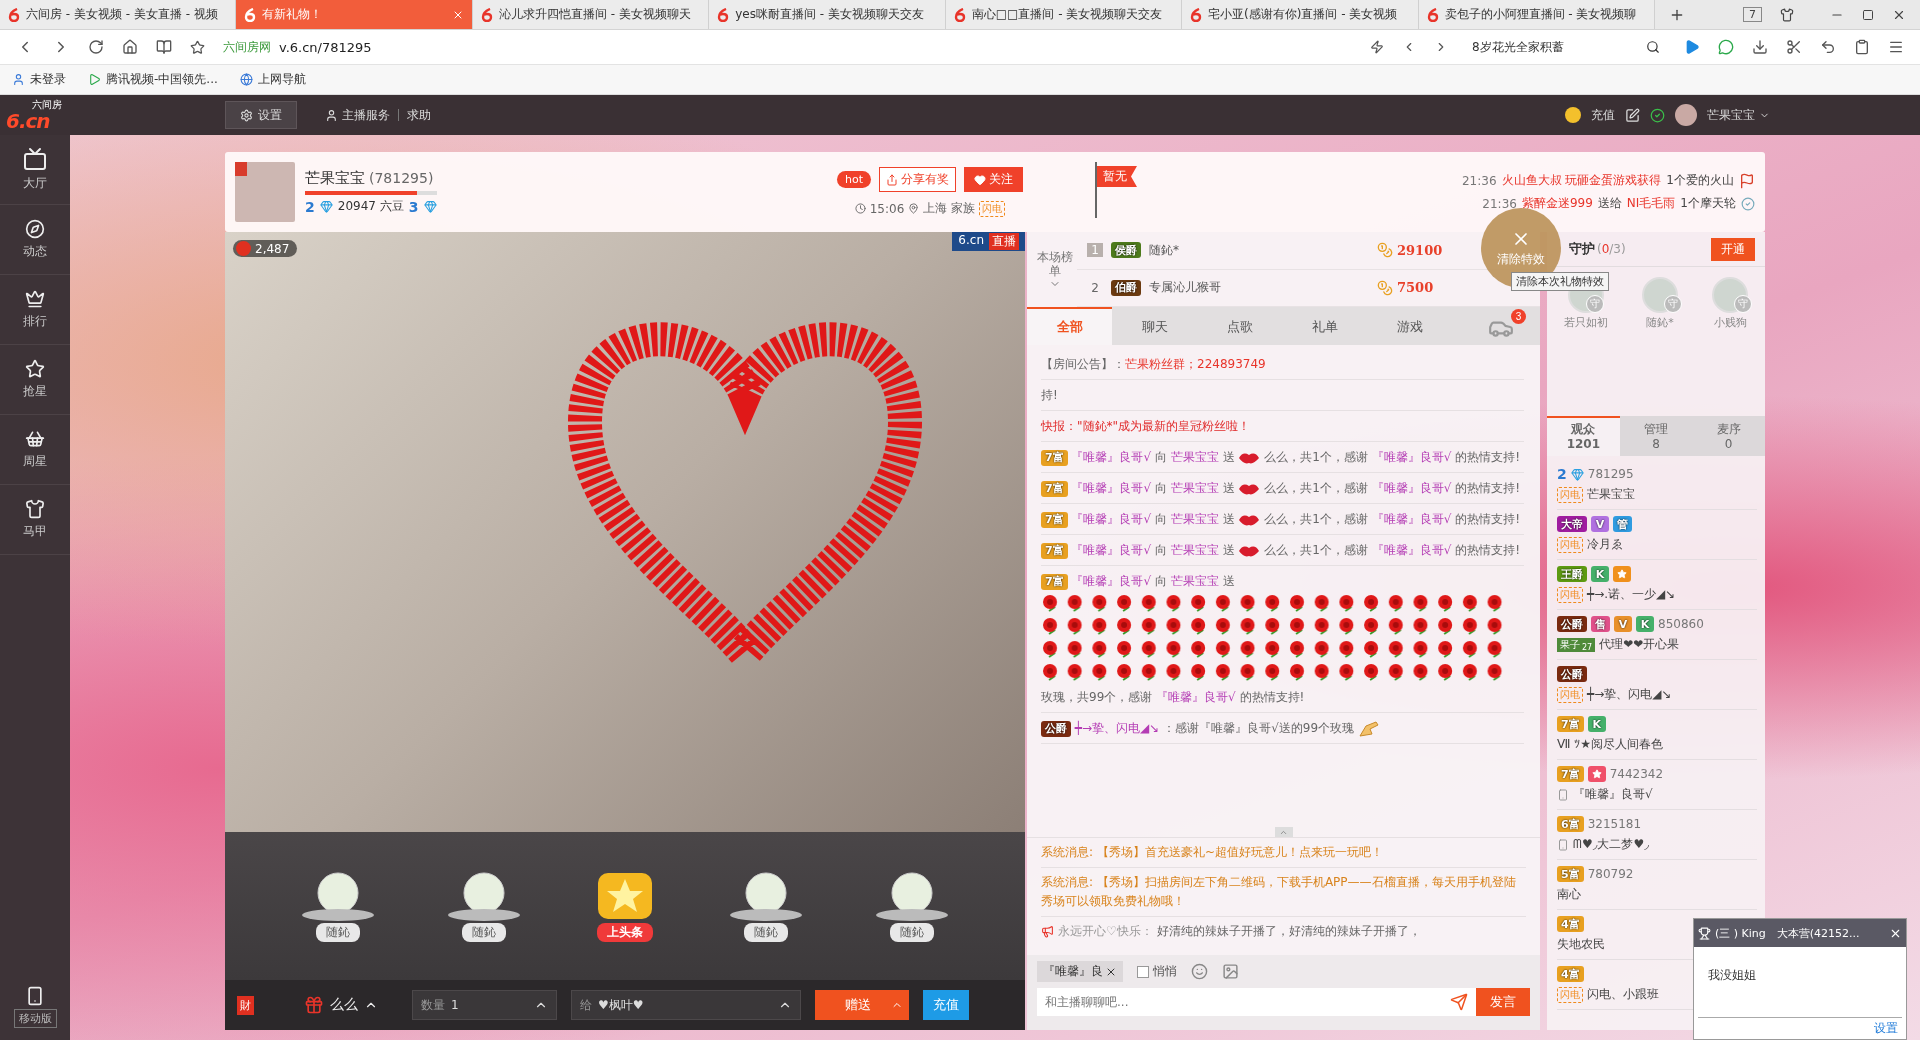 The height and width of the screenshot is (1040, 1920). Describe the element at coordinates (197, 47) in the screenshot. I see `bookmark-star-icon` at that location.